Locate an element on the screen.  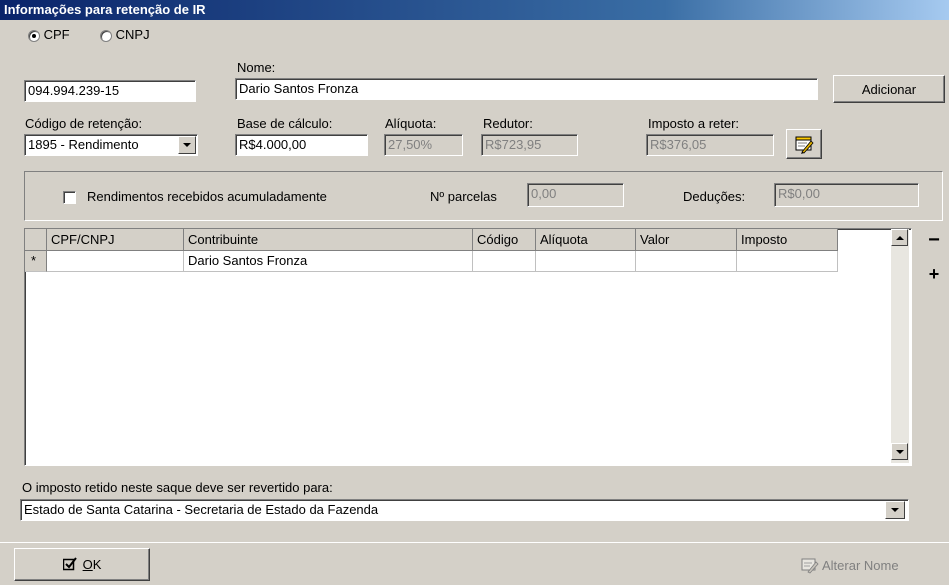
table-cell-imposto is located at coordinates (787, 261).